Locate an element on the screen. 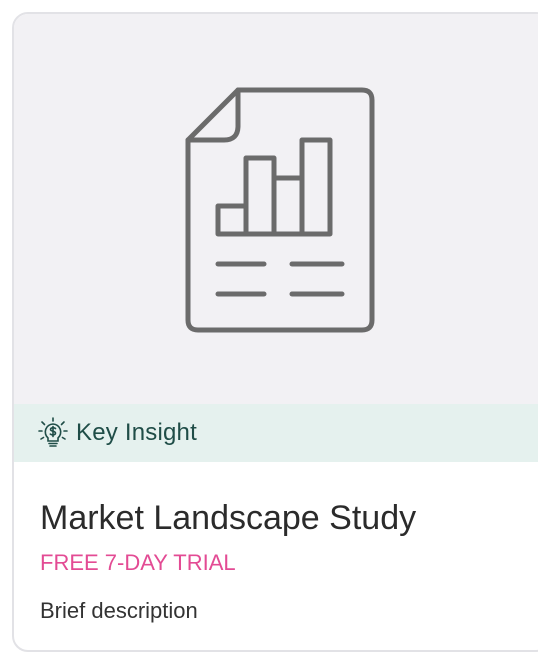 The height and width of the screenshot is (660, 538). card-title: Market Landscape Study is located at coordinates (289, 518).